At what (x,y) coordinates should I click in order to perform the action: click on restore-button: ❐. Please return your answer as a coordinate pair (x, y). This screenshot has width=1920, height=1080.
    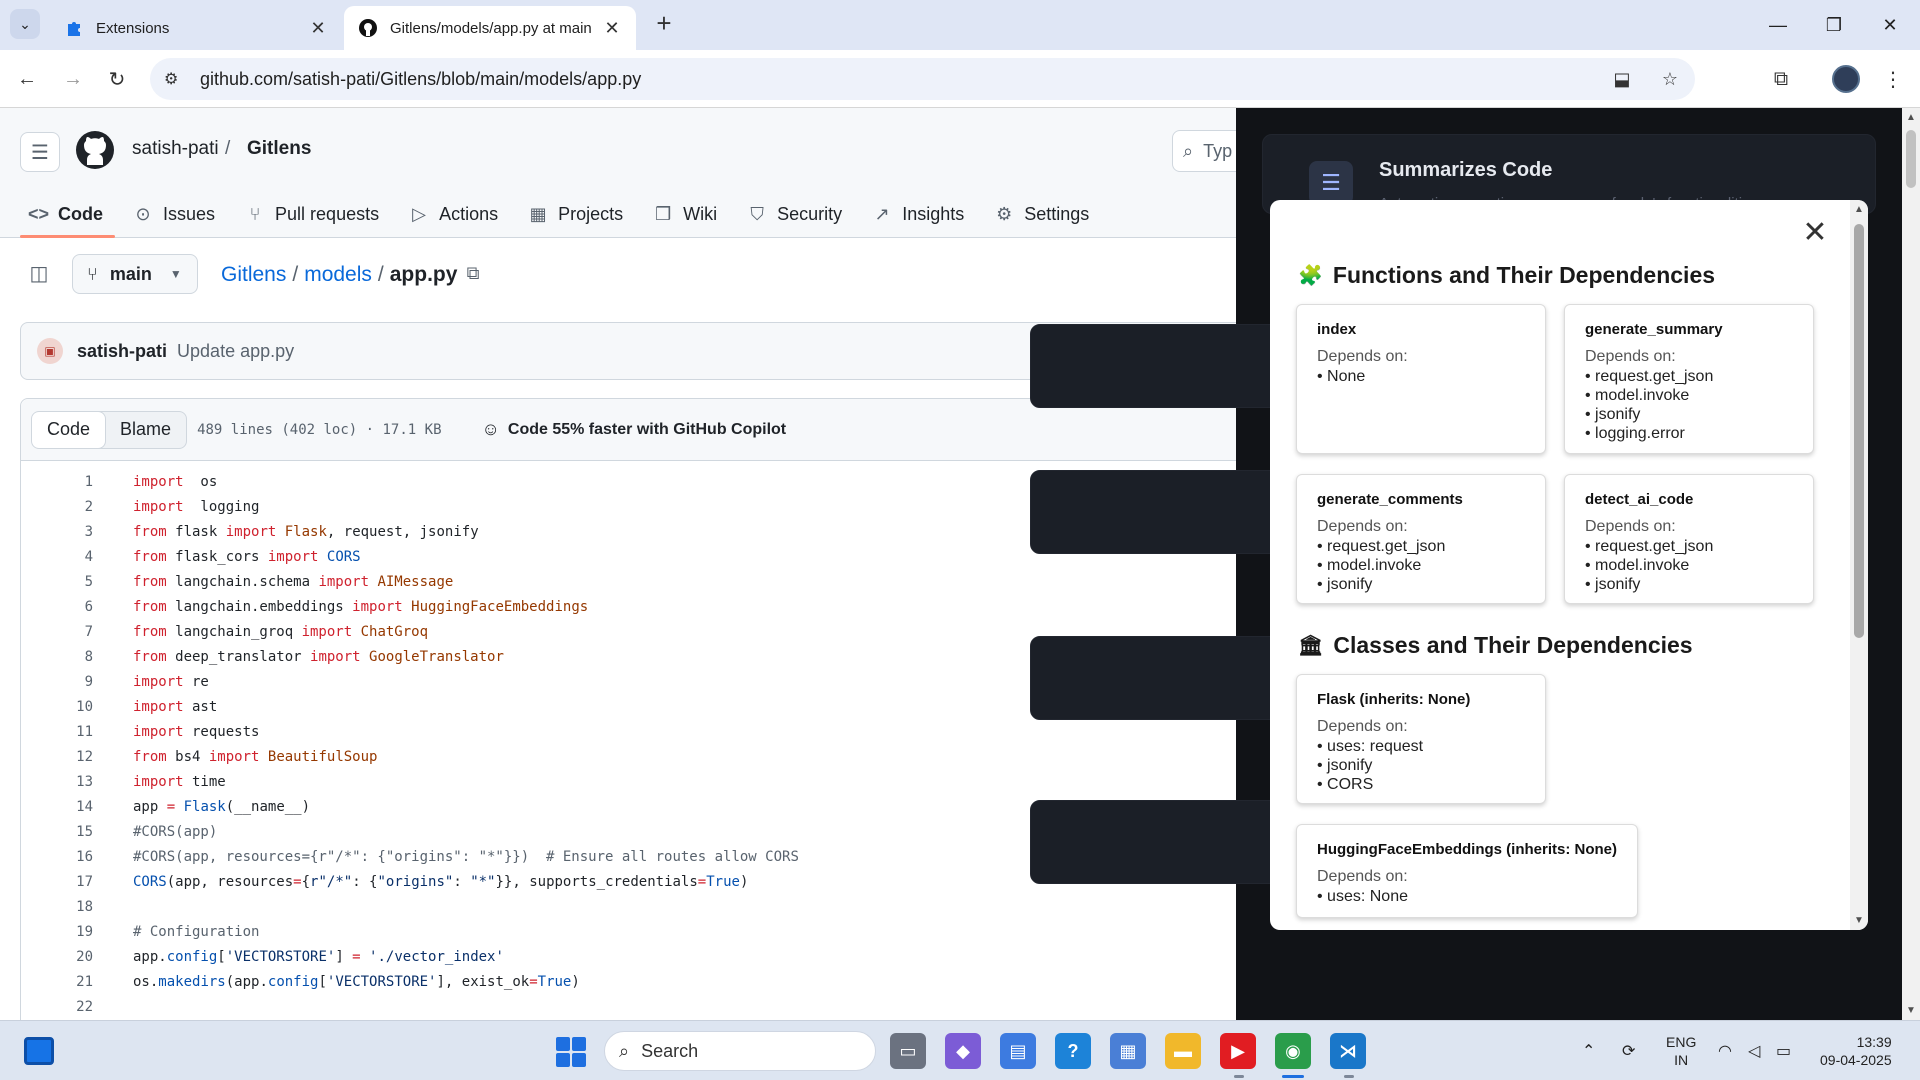
    Looking at the image, I should click on (1834, 25).